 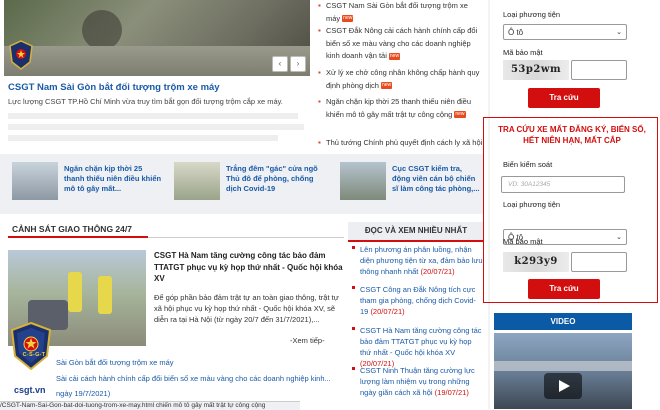 I want to click on video-header: VIDEO, so click(x=563, y=321).